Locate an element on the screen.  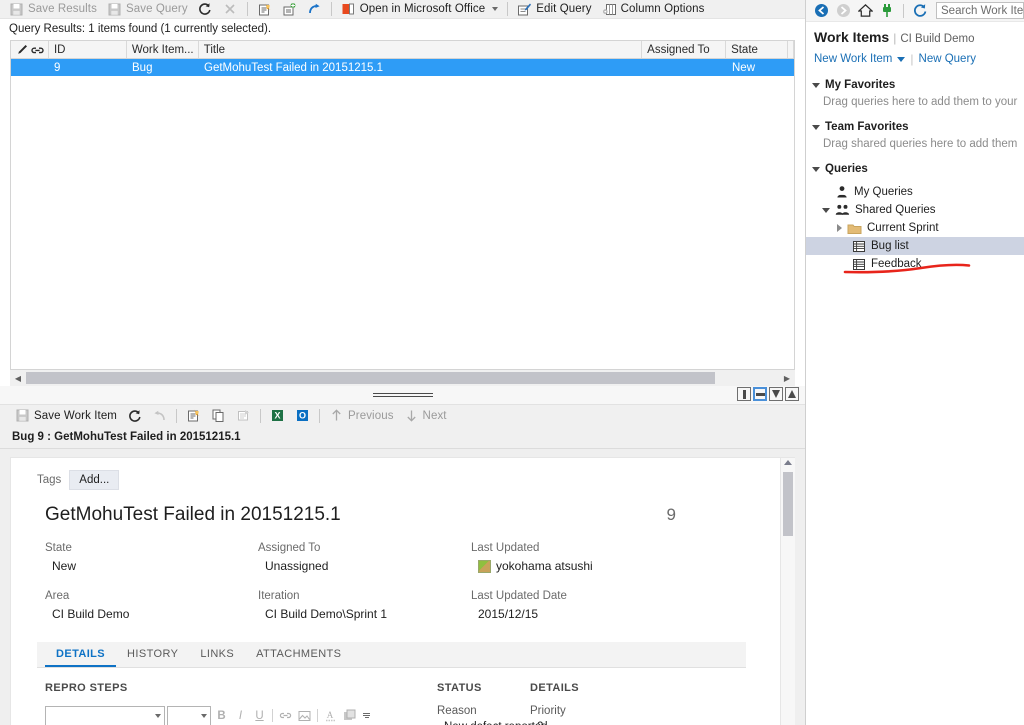
next-button: Next is located at coordinates (425, 416).